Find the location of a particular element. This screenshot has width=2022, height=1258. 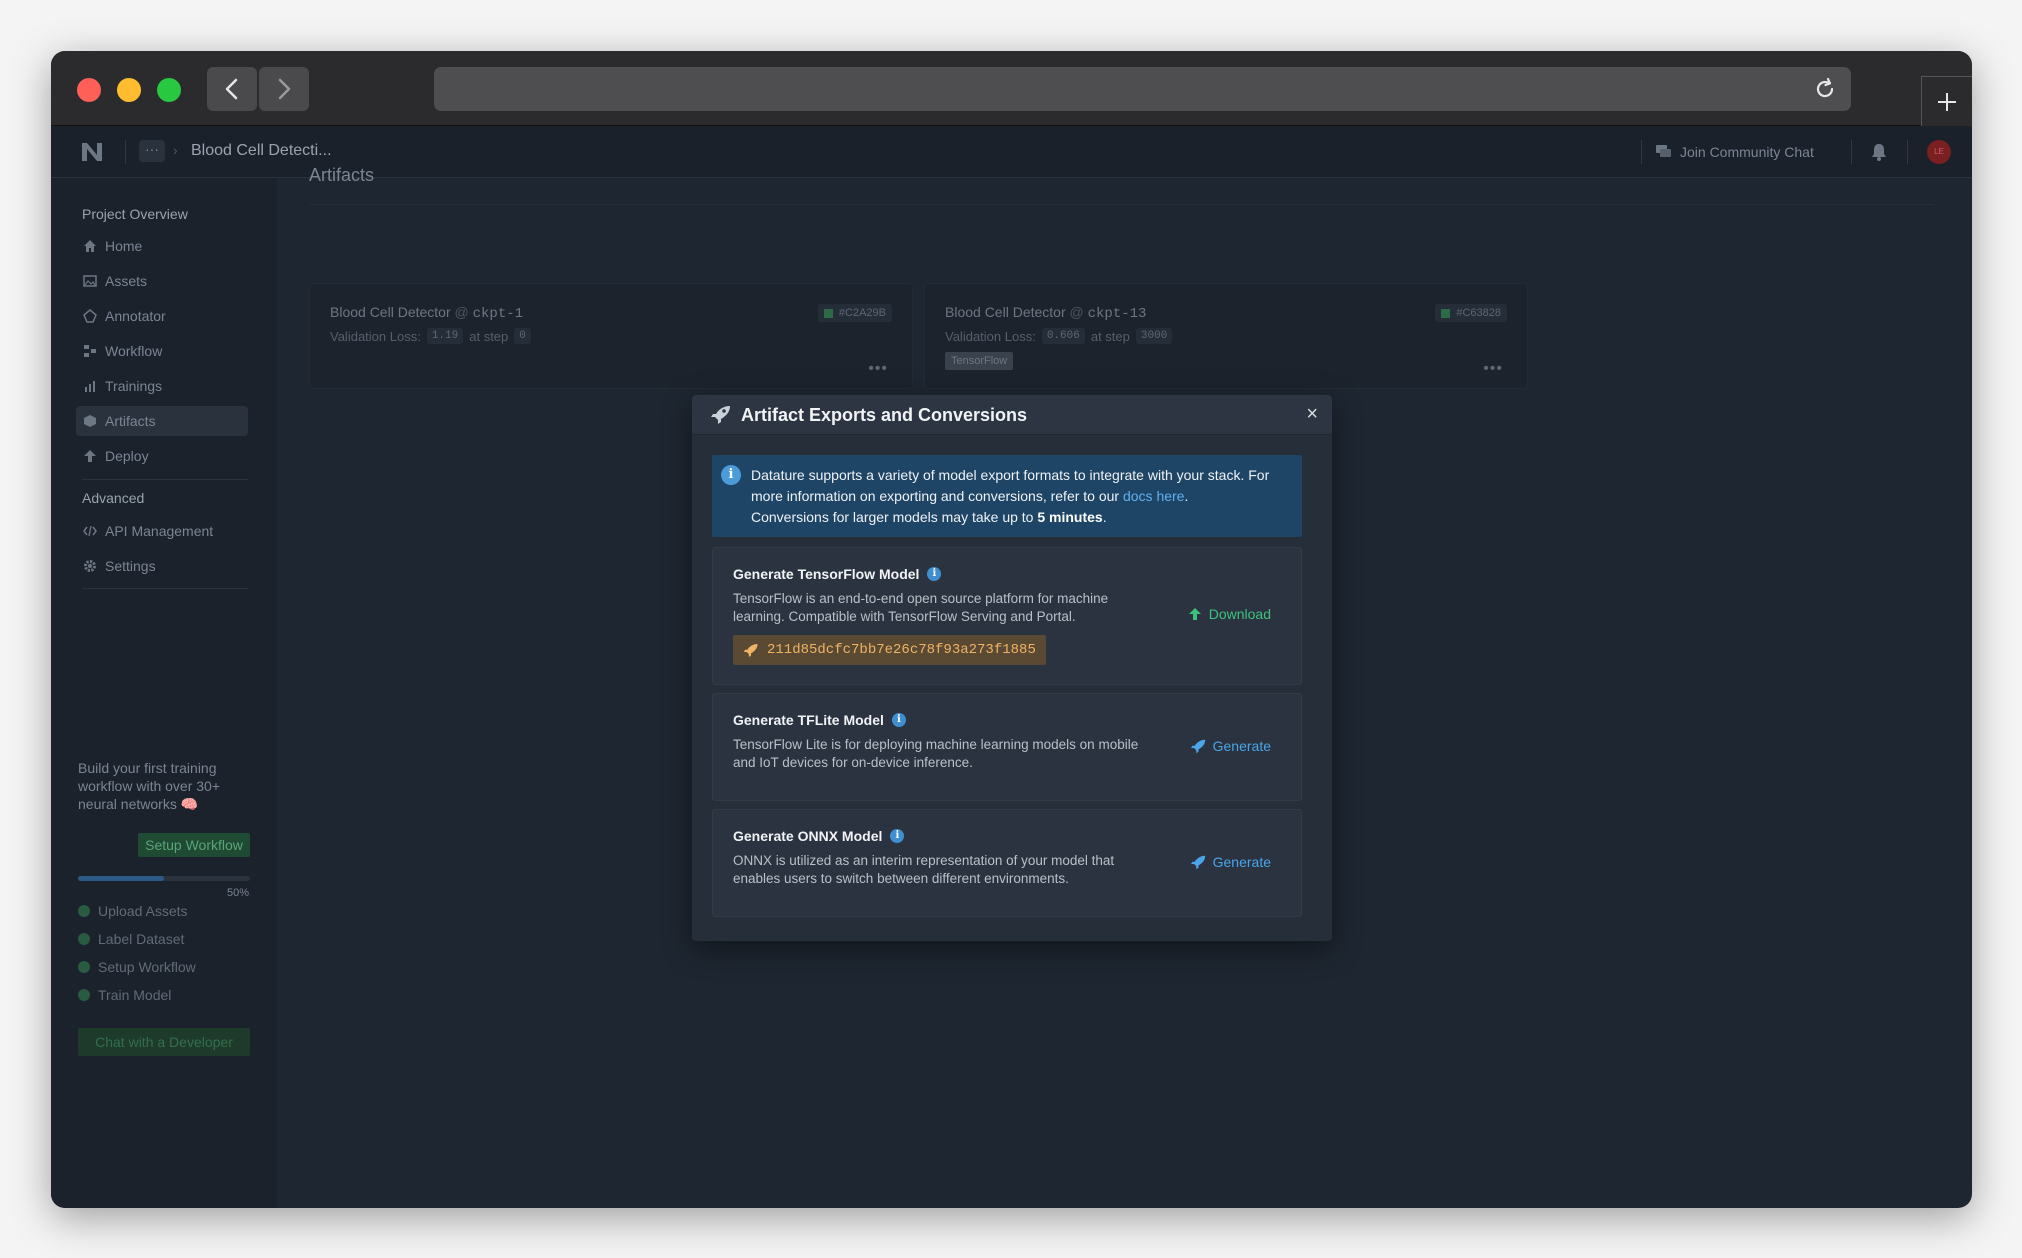

sidebar-item-workflow: Workflow is located at coordinates (162, 351).